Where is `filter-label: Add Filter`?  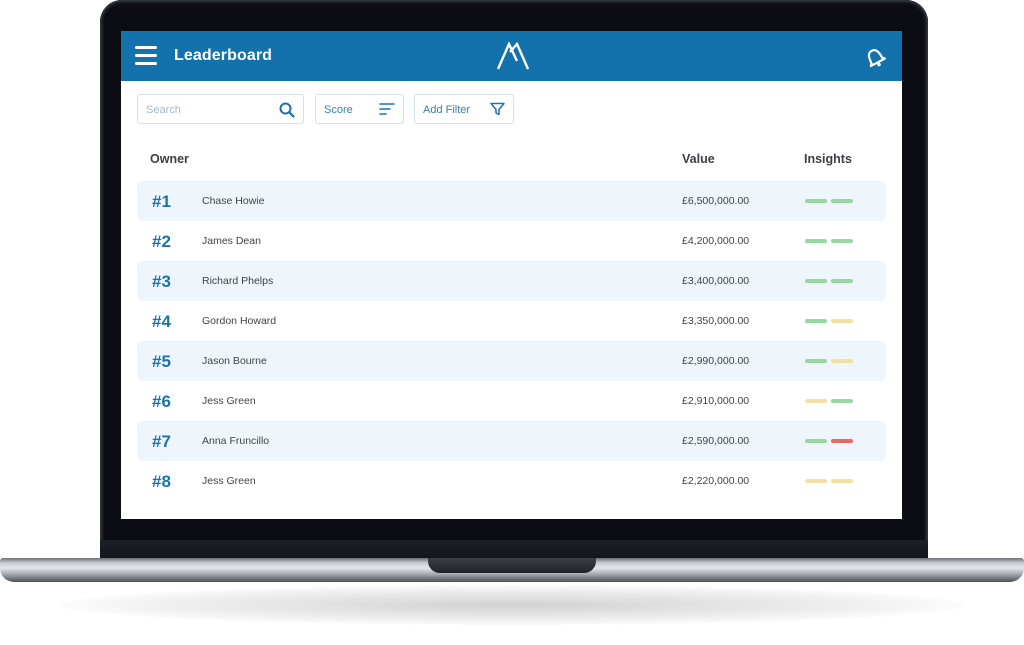
filter-label: Add Filter is located at coordinates (447, 110).